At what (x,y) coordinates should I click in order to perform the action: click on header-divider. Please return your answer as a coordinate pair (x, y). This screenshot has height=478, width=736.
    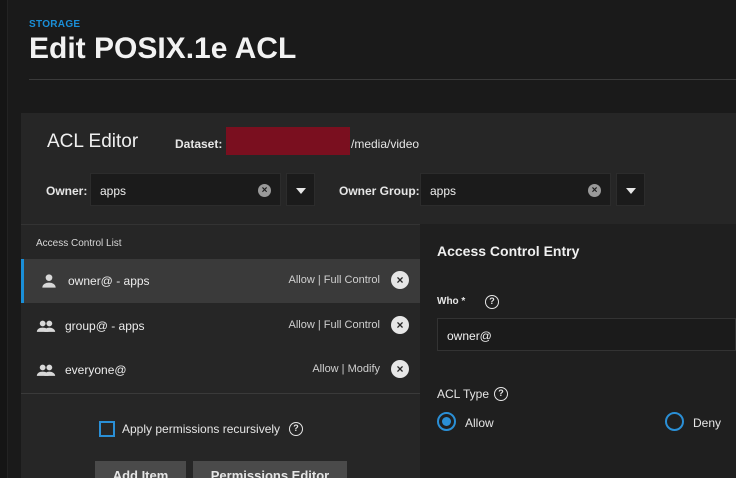
    Looking at the image, I should click on (382, 79).